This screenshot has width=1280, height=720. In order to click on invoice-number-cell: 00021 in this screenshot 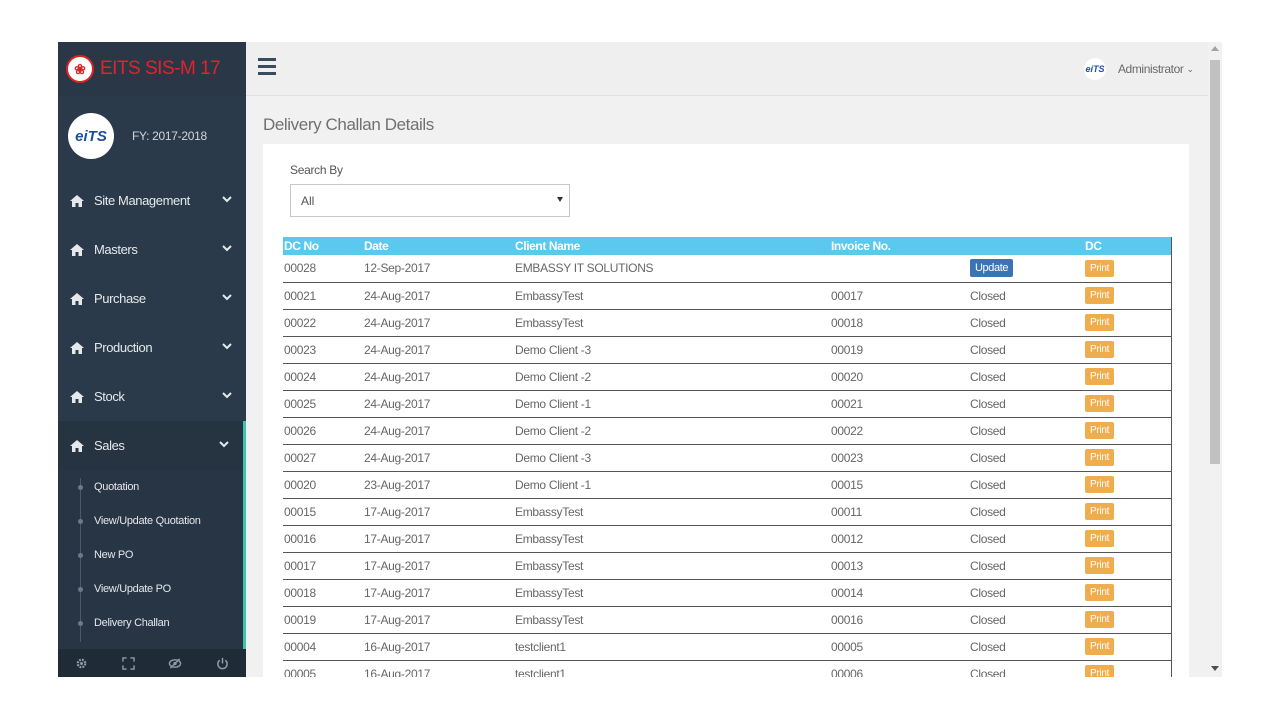, I will do `click(899, 404)`.